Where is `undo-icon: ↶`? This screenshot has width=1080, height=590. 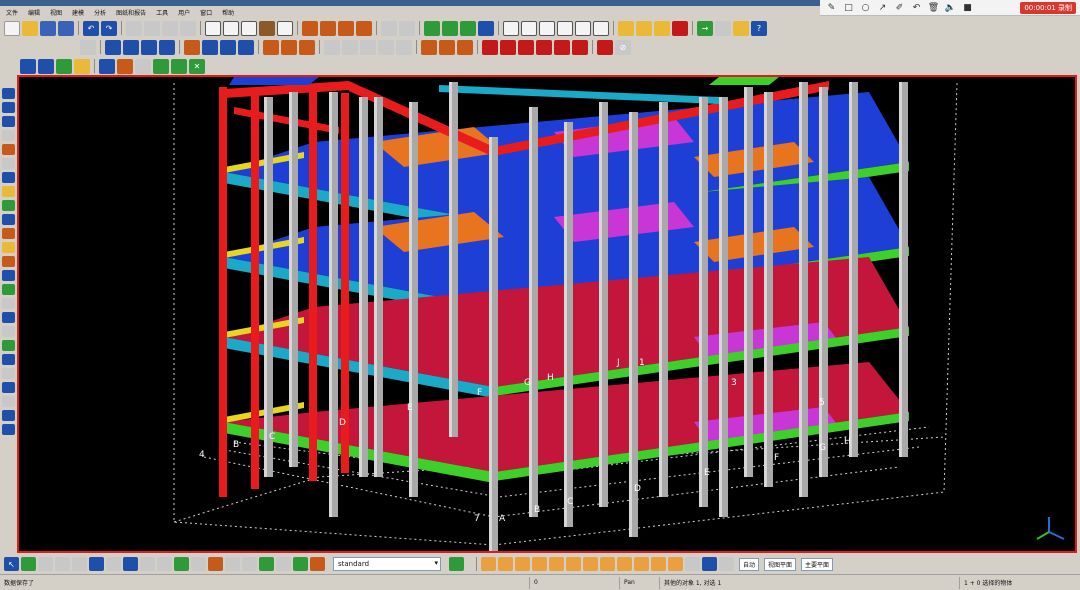
undo-icon: ↶ is located at coordinates (916, 7).